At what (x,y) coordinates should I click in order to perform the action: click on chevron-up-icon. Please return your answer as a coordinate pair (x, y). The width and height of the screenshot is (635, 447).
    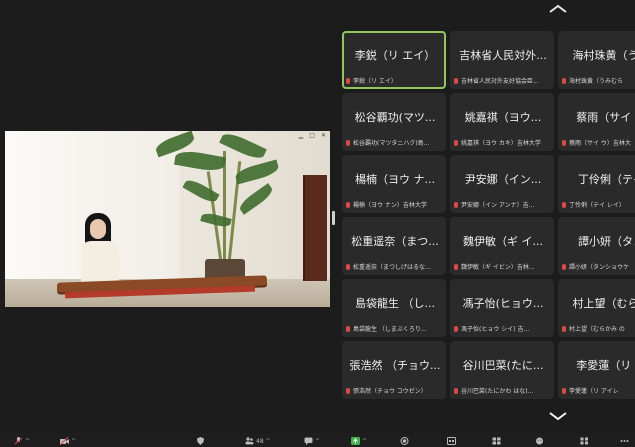
    Looking at the image, I should click on (558, 10).